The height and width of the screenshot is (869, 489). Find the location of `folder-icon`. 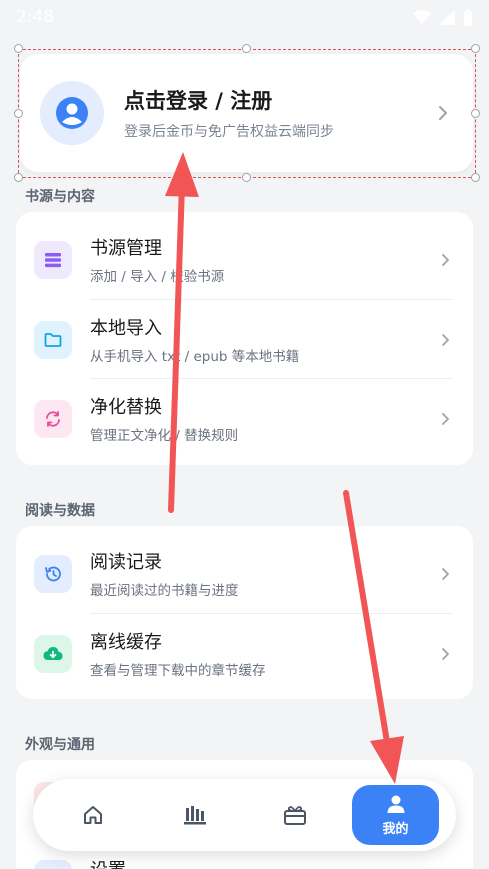

folder-icon is located at coordinates (53, 339).